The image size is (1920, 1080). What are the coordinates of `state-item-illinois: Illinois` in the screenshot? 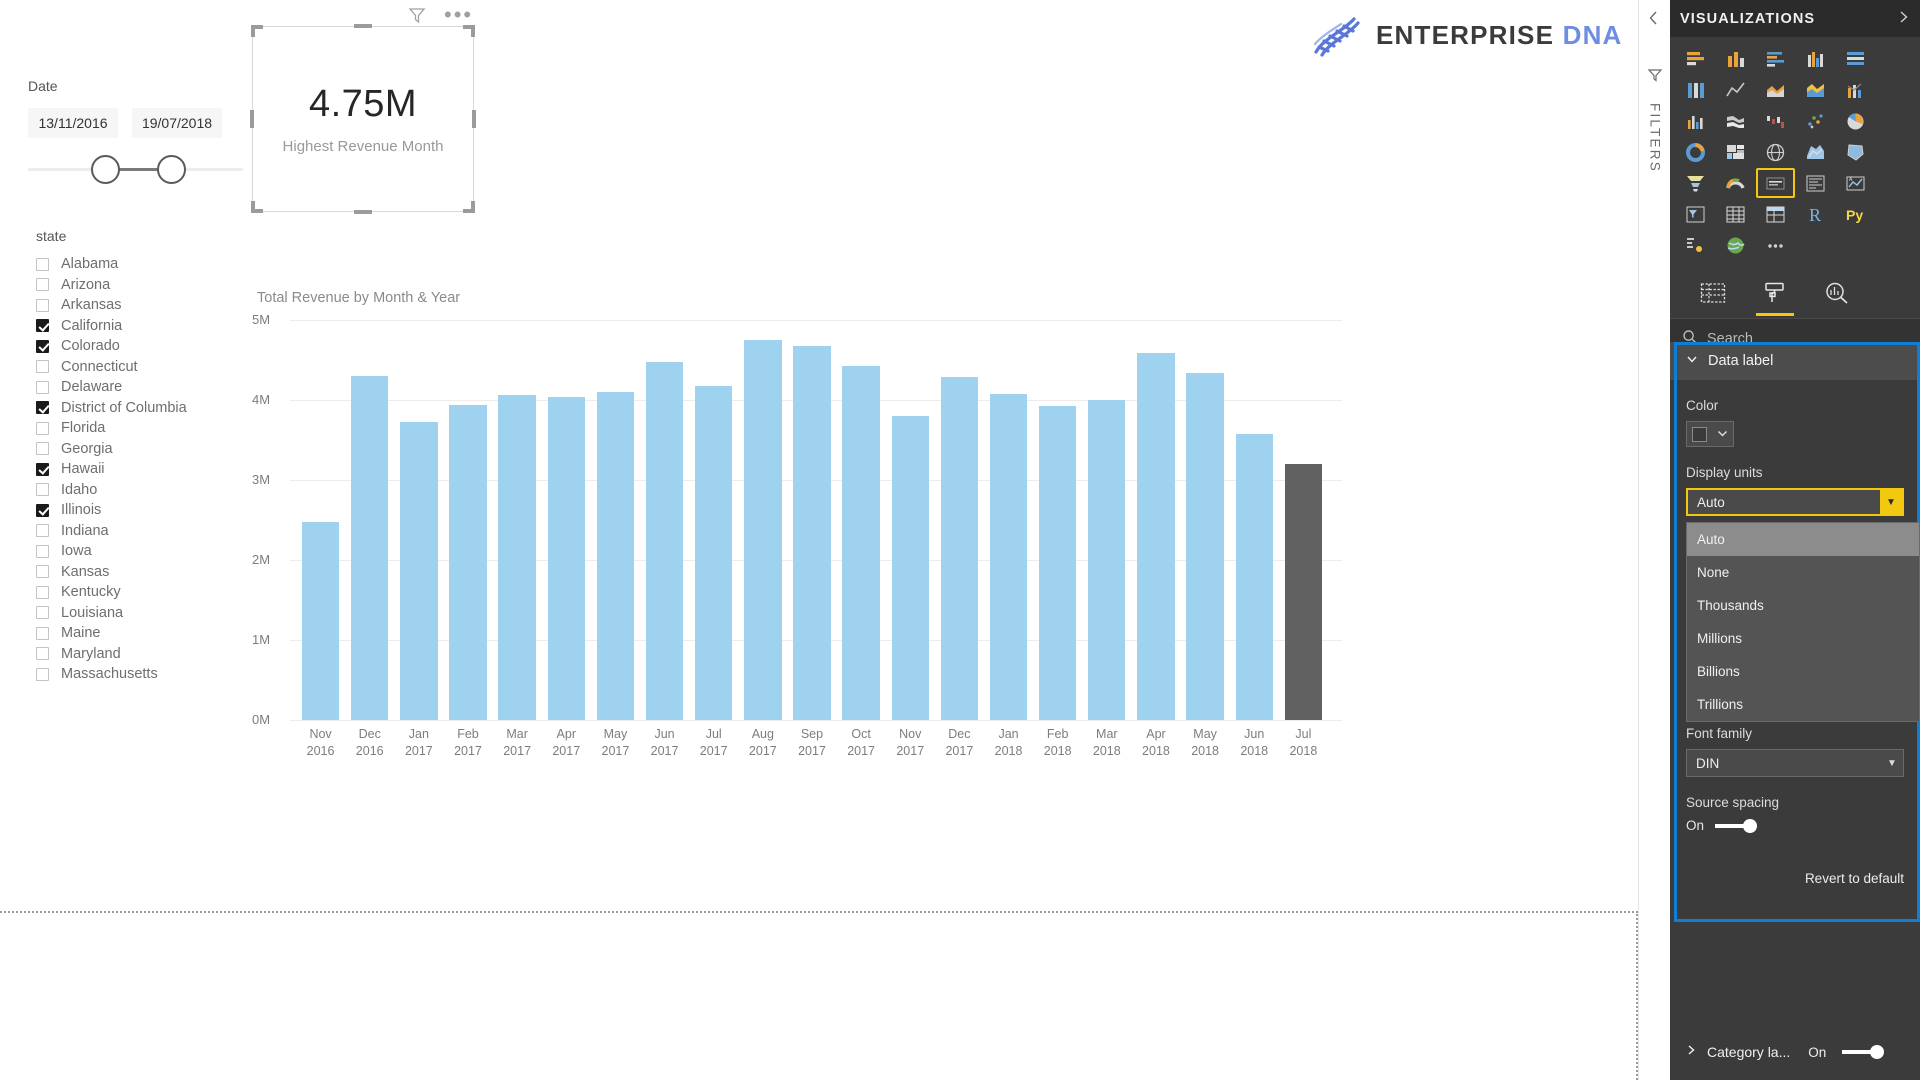 It's located at (146, 510).